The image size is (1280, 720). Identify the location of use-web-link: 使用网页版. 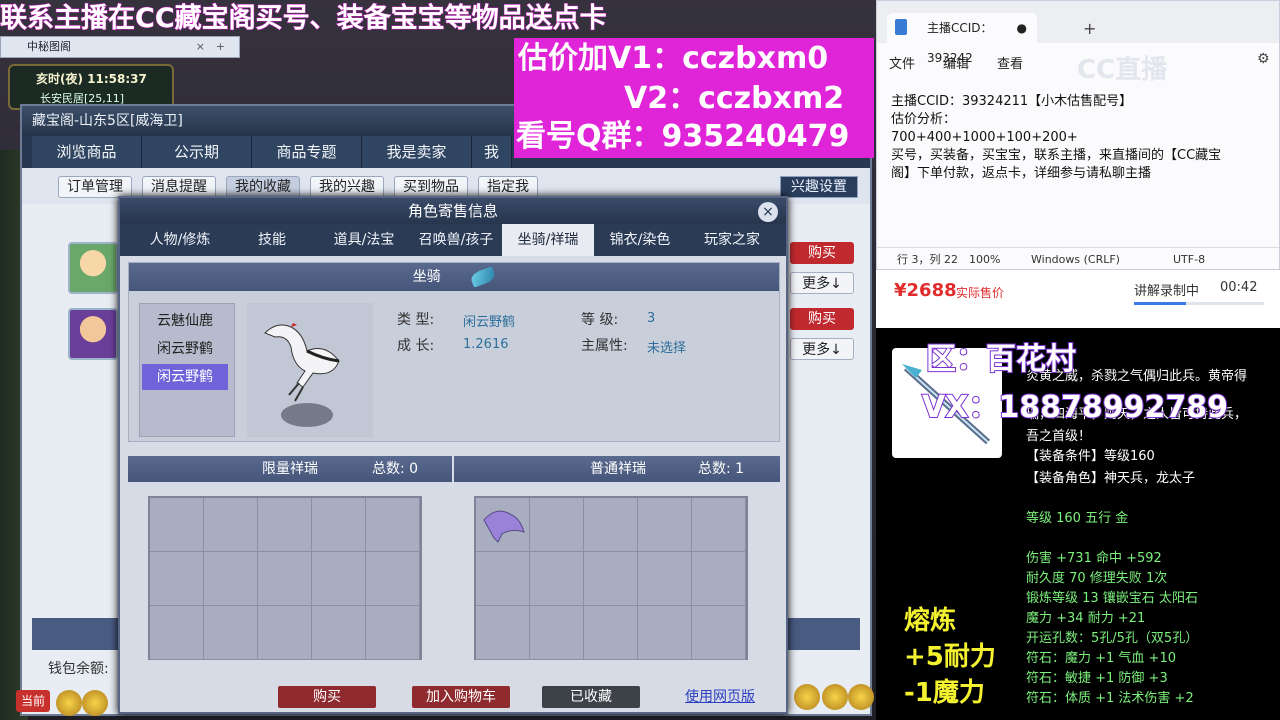
(720, 697).